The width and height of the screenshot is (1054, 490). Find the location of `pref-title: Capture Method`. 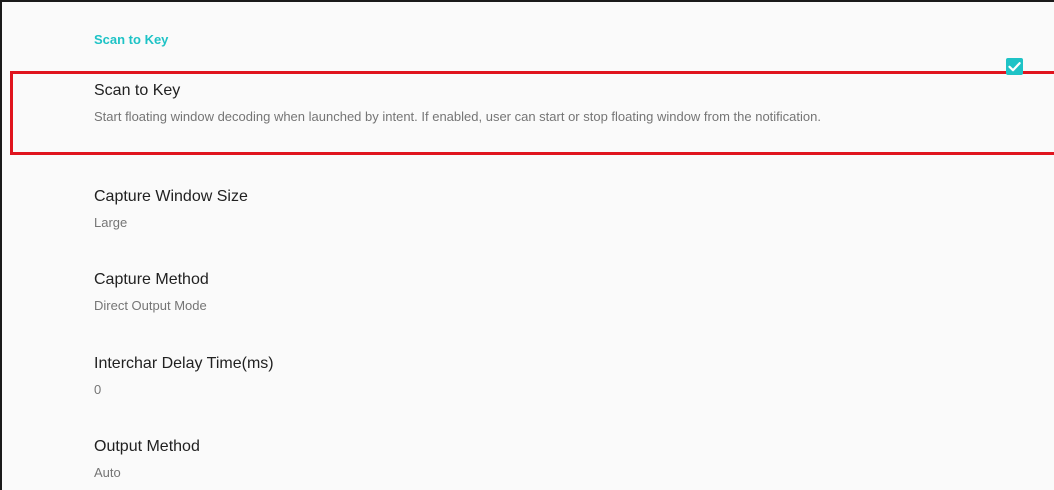

pref-title: Capture Method is located at coordinates (151, 279).